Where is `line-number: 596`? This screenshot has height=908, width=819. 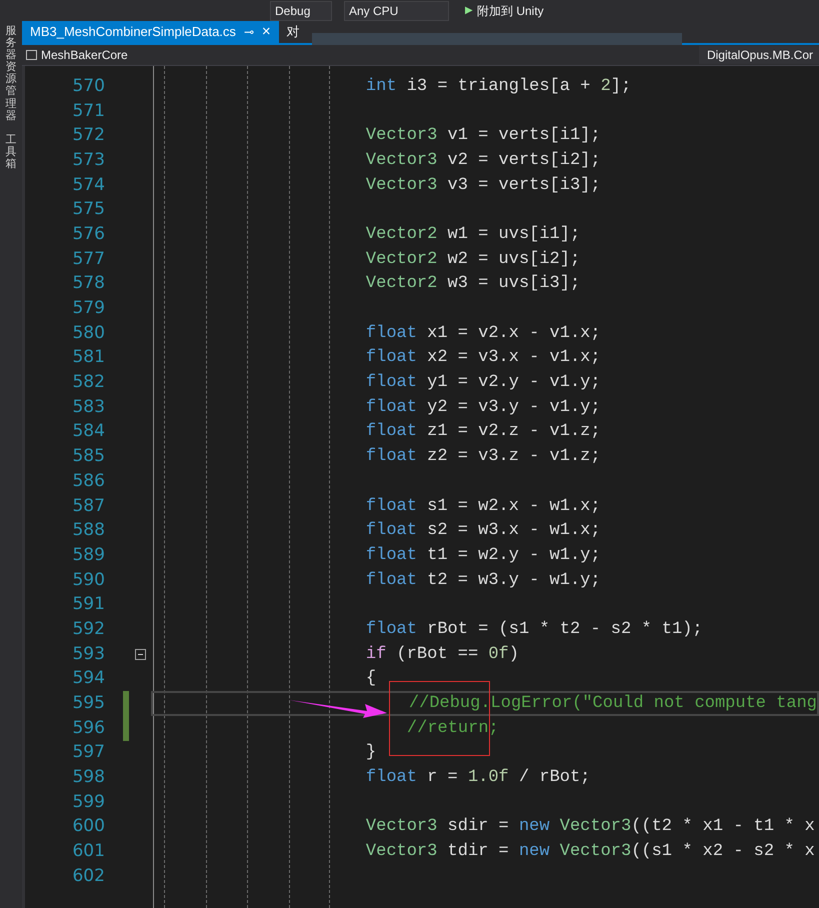
line-number: 596 is located at coordinates (88, 728).